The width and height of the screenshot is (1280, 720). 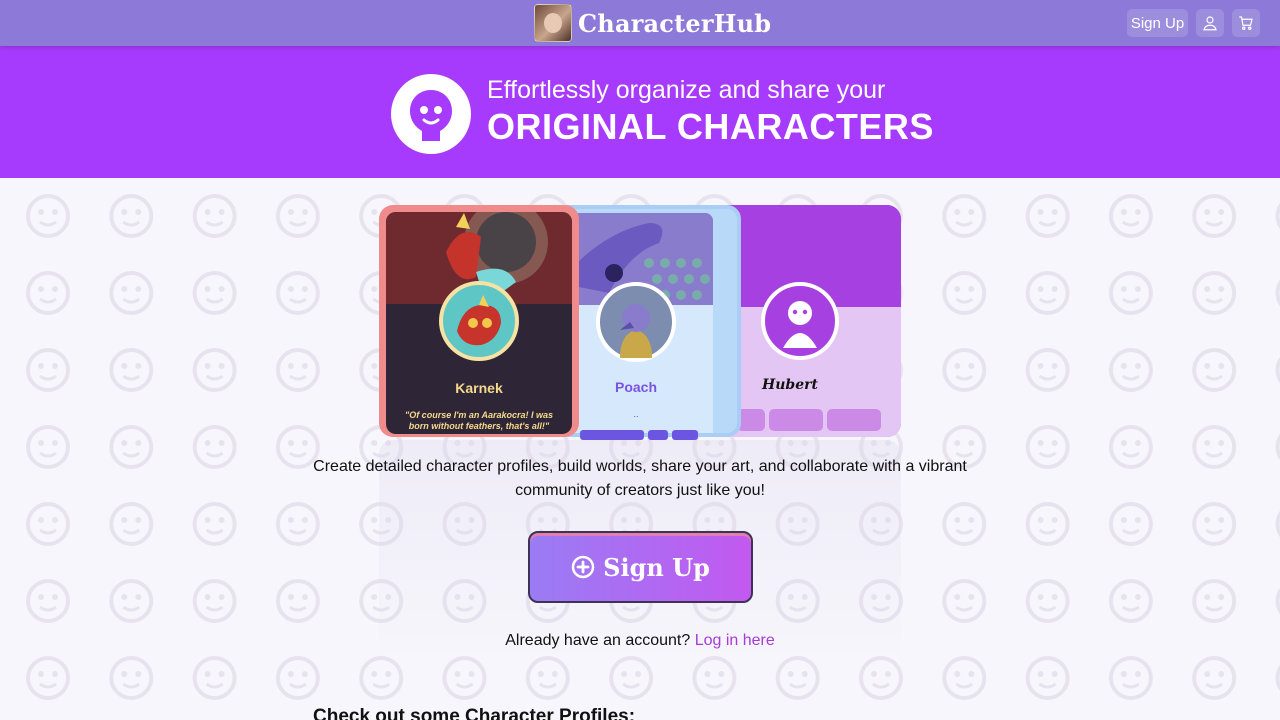 What do you see at coordinates (583, 567) in the screenshot?
I see `plus-circle-icon` at bounding box center [583, 567].